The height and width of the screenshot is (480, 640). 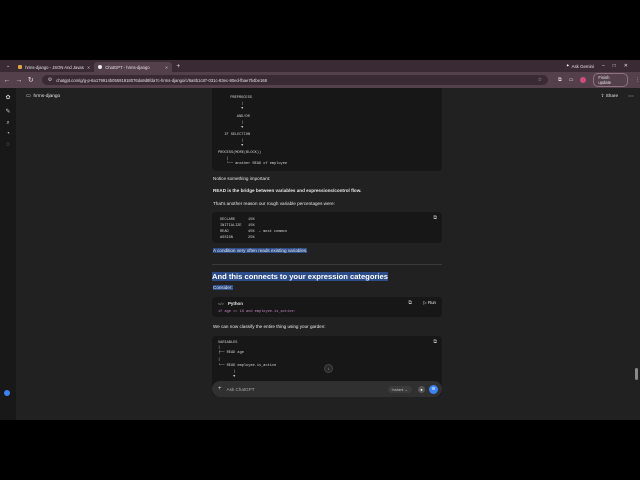 What do you see at coordinates (433, 389) in the screenshot?
I see `voice-mode-button: ≋` at bounding box center [433, 389].